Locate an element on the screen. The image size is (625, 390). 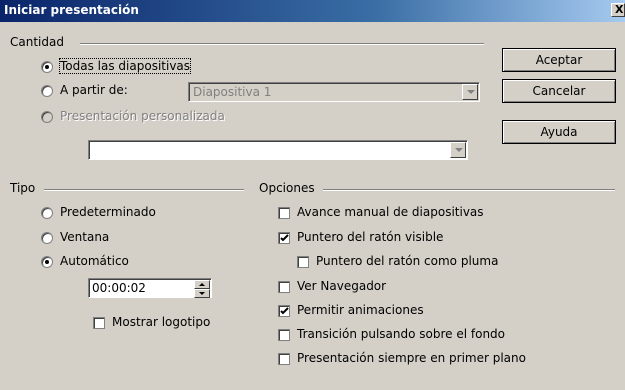
click-background-transition-checkbox is located at coordinates (284, 335).